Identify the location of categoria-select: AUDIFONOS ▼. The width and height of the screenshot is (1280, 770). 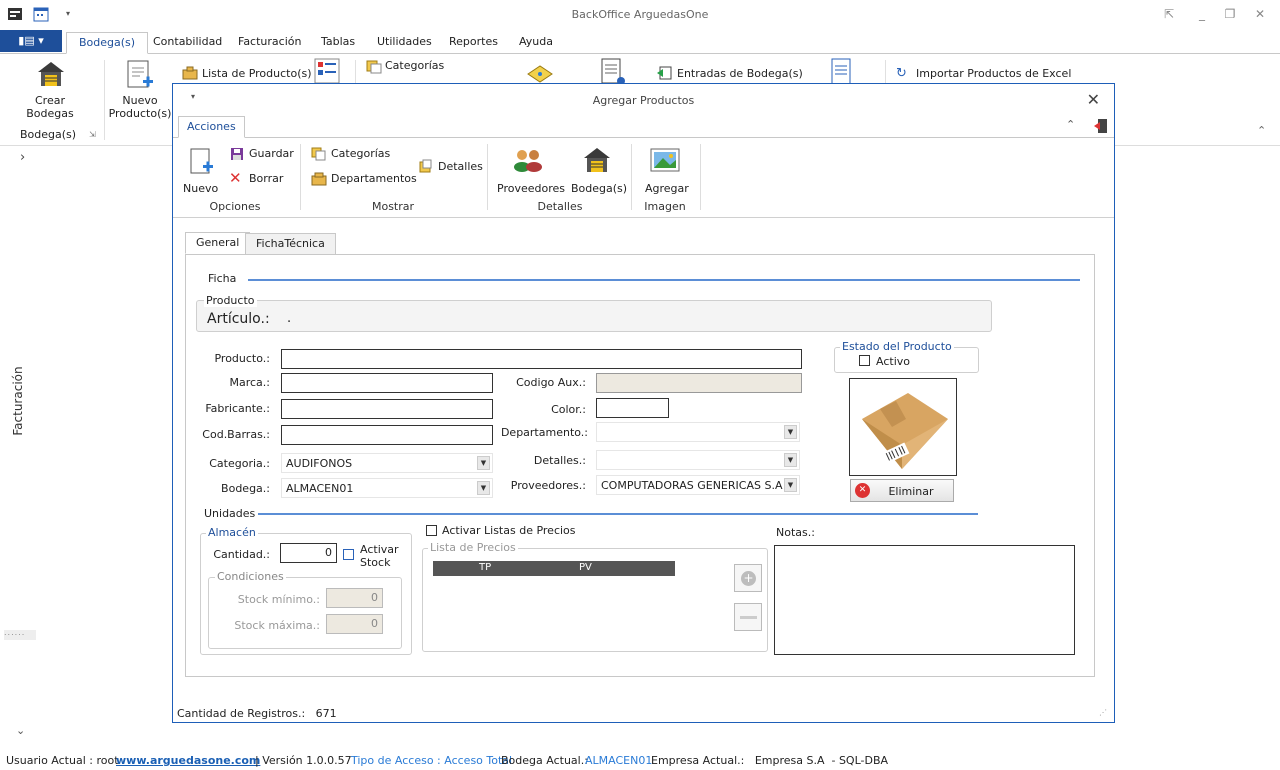
(387, 463).